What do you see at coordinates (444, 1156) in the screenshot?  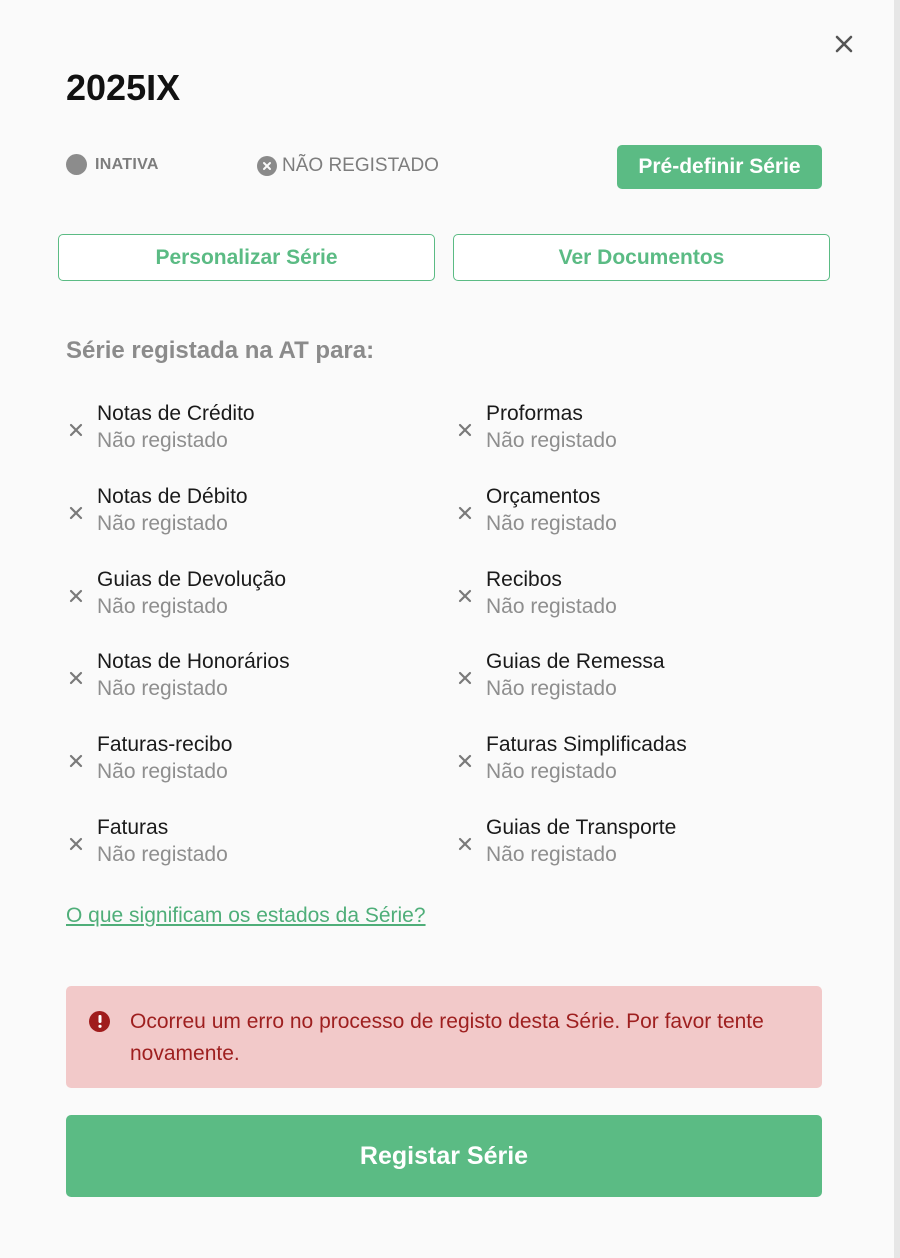 I see `register-series-button: Registar Série` at bounding box center [444, 1156].